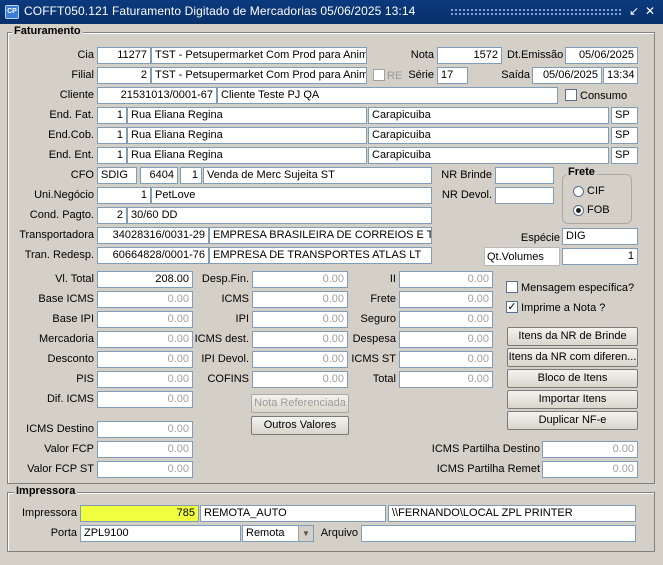 This screenshot has height=565, width=663. What do you see at coordinates (300, 403) in the screenshot?
I see `nota-referenciada-button: Nota Referenciada` at bounding box center [300, 403].